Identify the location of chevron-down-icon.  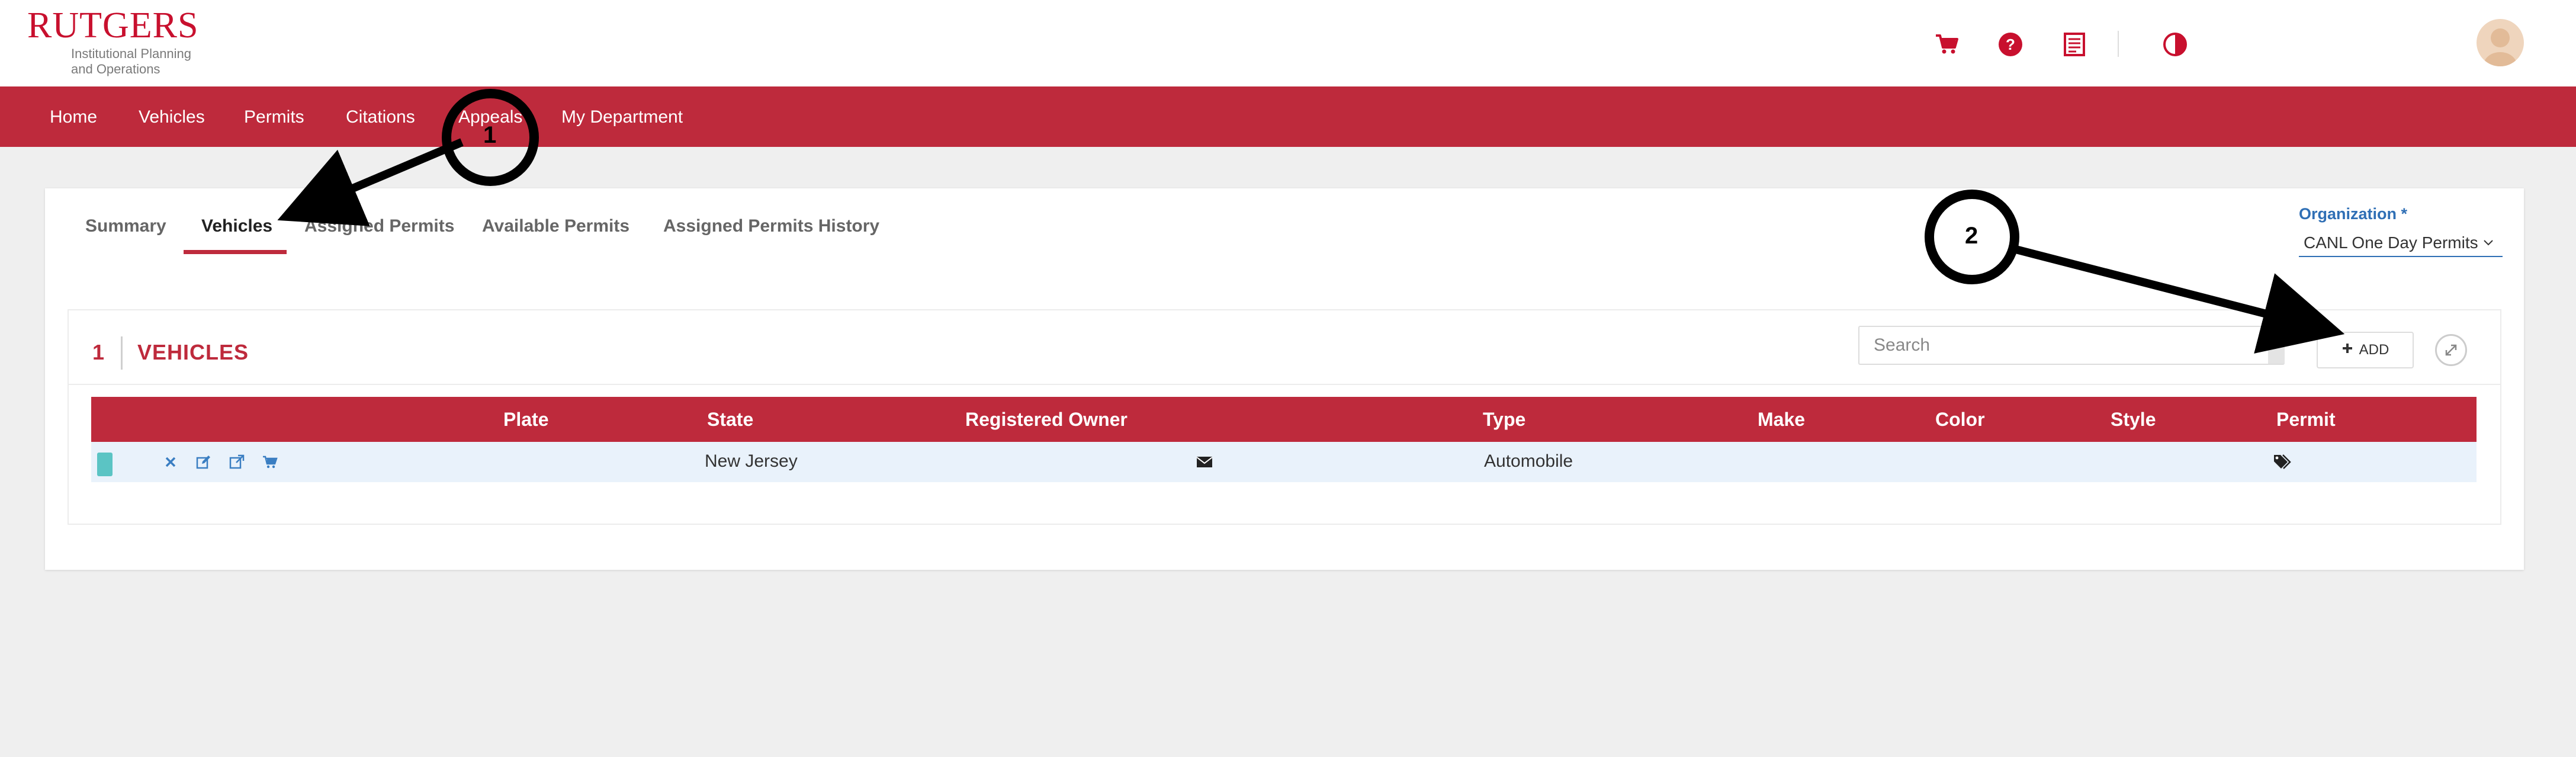
(2488, 243).